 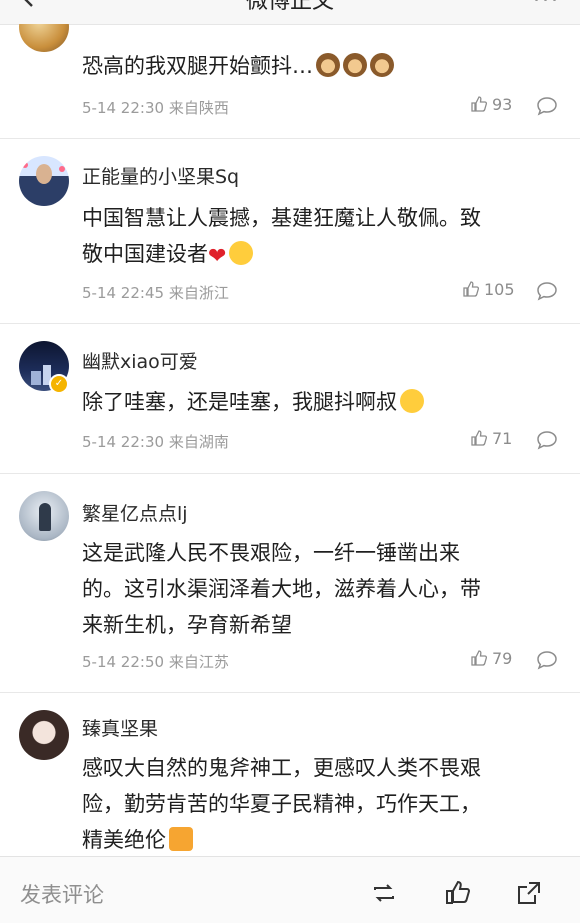 I want to click on gift-icon, so click(x=181, y=839).